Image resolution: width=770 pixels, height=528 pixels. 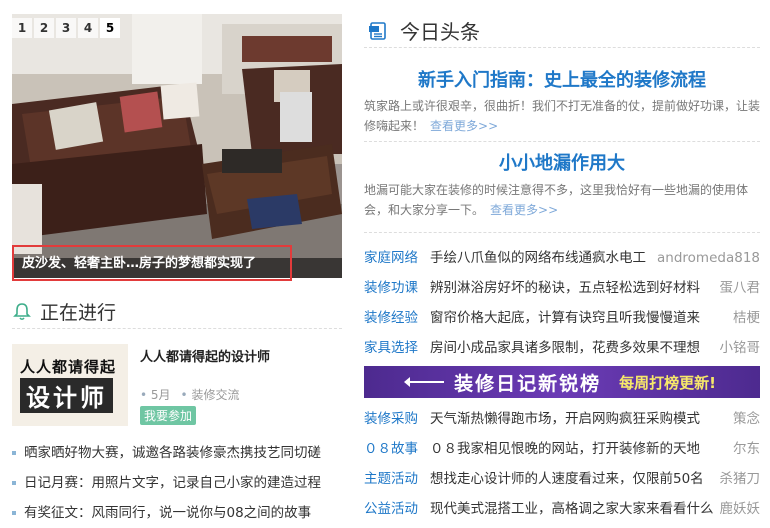 What do you see at coordinates (524, 210) in the screenshot?
I see `headline-2-more-link: 查看更多>>` at bounding box center [524, 210].